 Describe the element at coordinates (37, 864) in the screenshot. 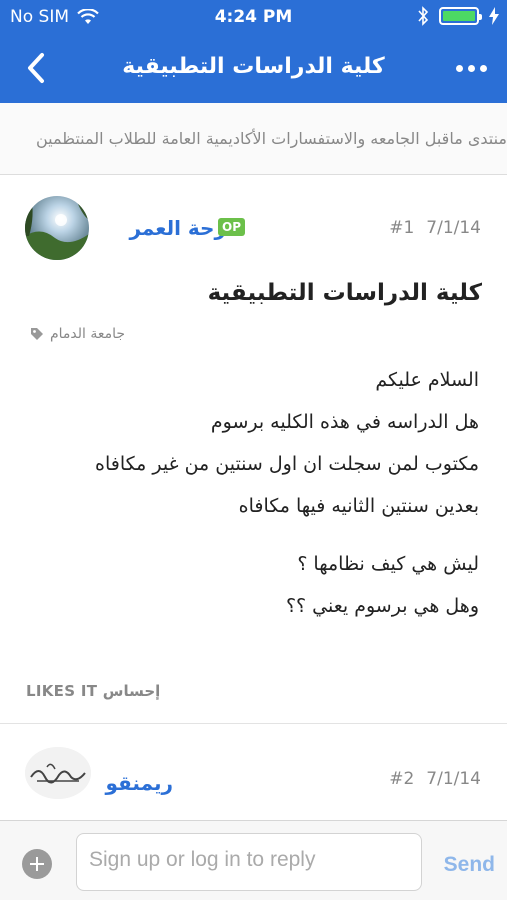

I see `add-attachment-button` at that location.